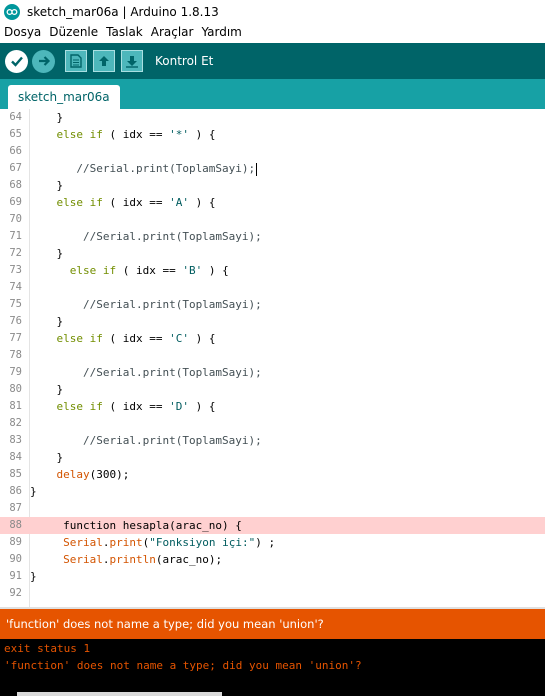  Describe the element at coordinates (272, 474) in the screenshot. I see `code-line-85: 85 delay(300);` at that location.